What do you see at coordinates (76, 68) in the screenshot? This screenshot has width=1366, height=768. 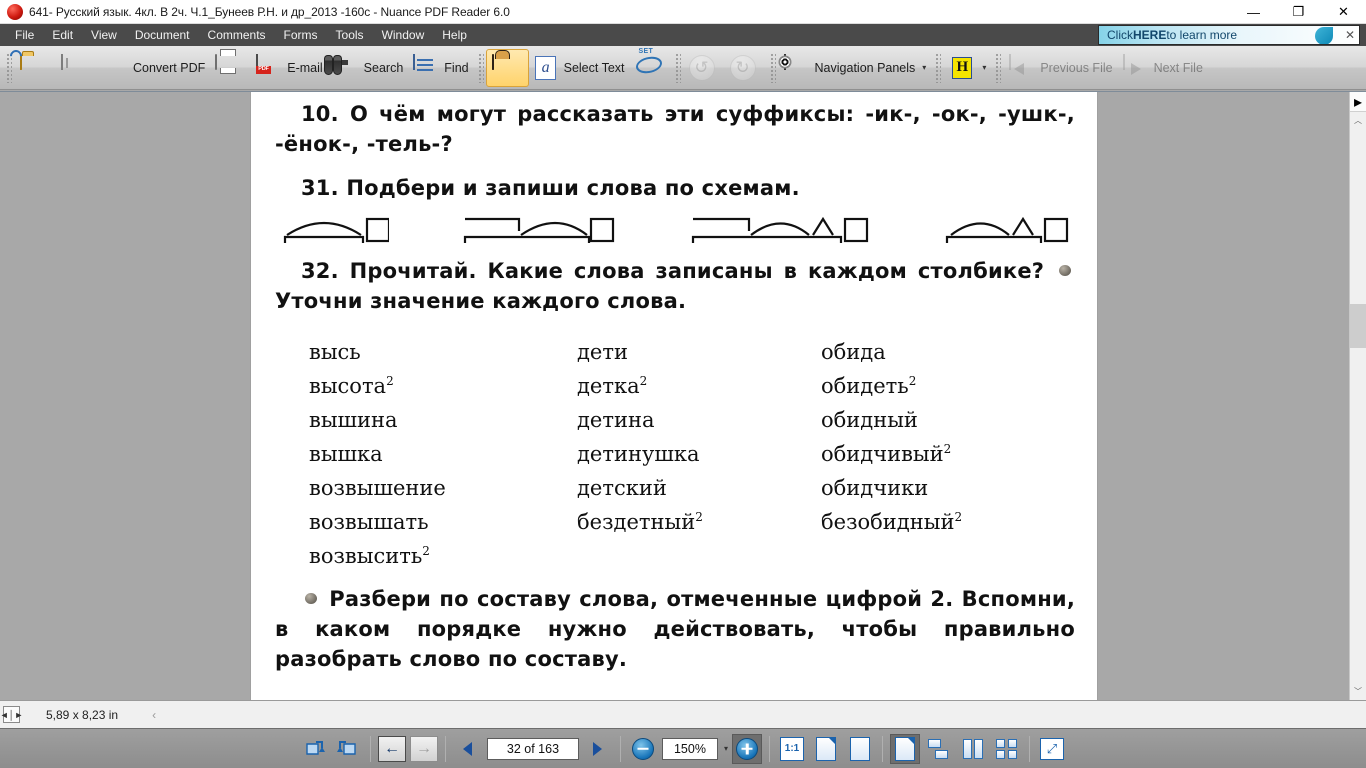 I see `save-button` at bounding box center [76, 68].